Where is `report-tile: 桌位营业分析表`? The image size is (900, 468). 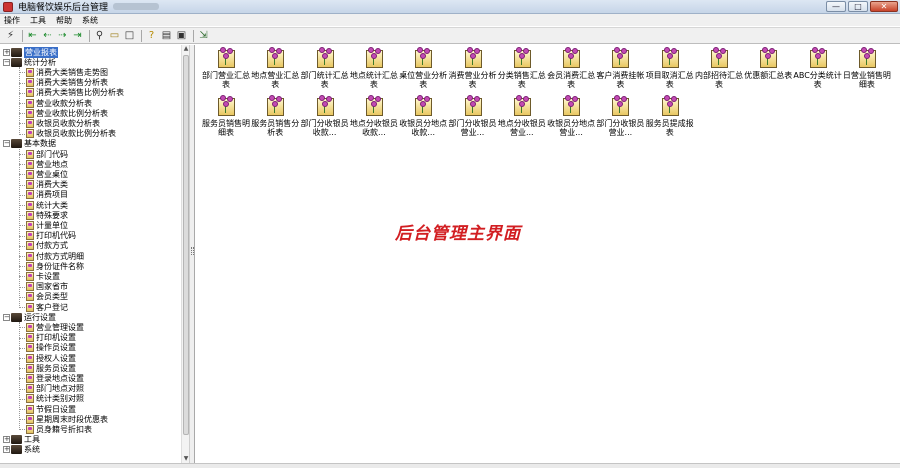 report-tile: 桌位营业分析表 is located at coordinates (423, 74).